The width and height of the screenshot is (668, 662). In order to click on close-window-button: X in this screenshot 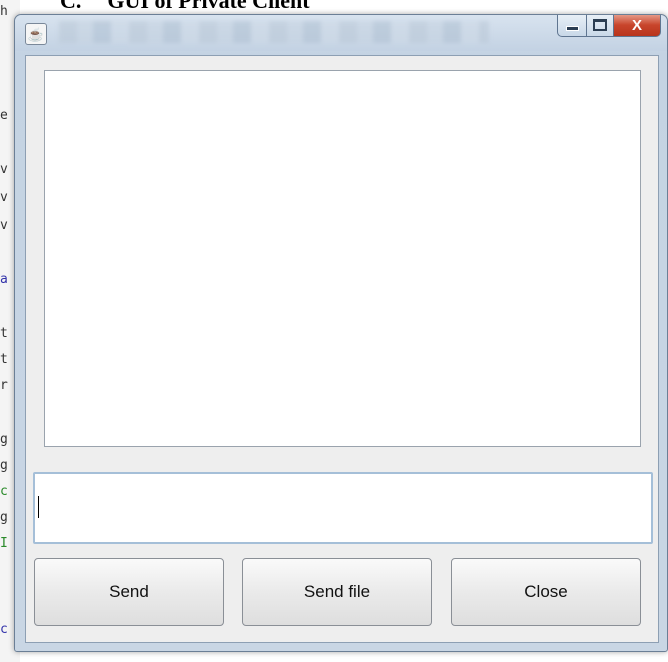, I will do `click(637, 26)`.